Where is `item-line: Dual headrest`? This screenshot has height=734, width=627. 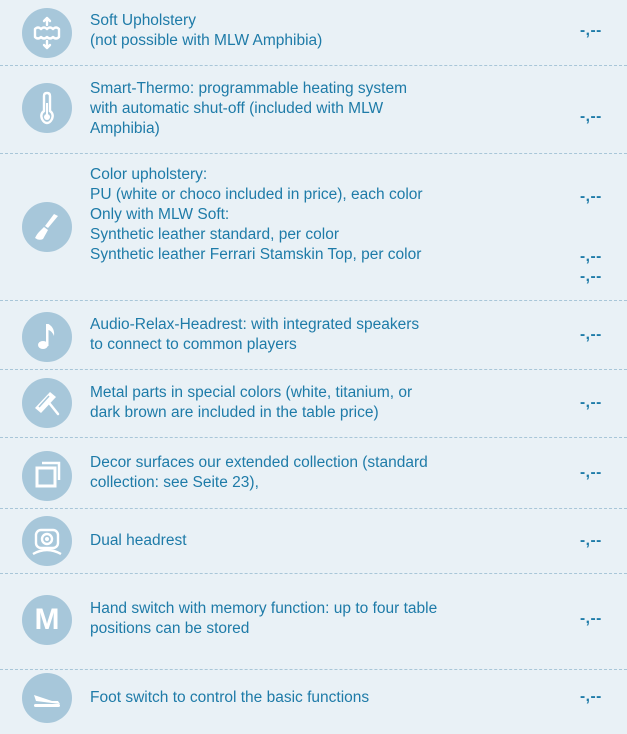 item-line: Dual headrest is located at coordinates (138, 540).